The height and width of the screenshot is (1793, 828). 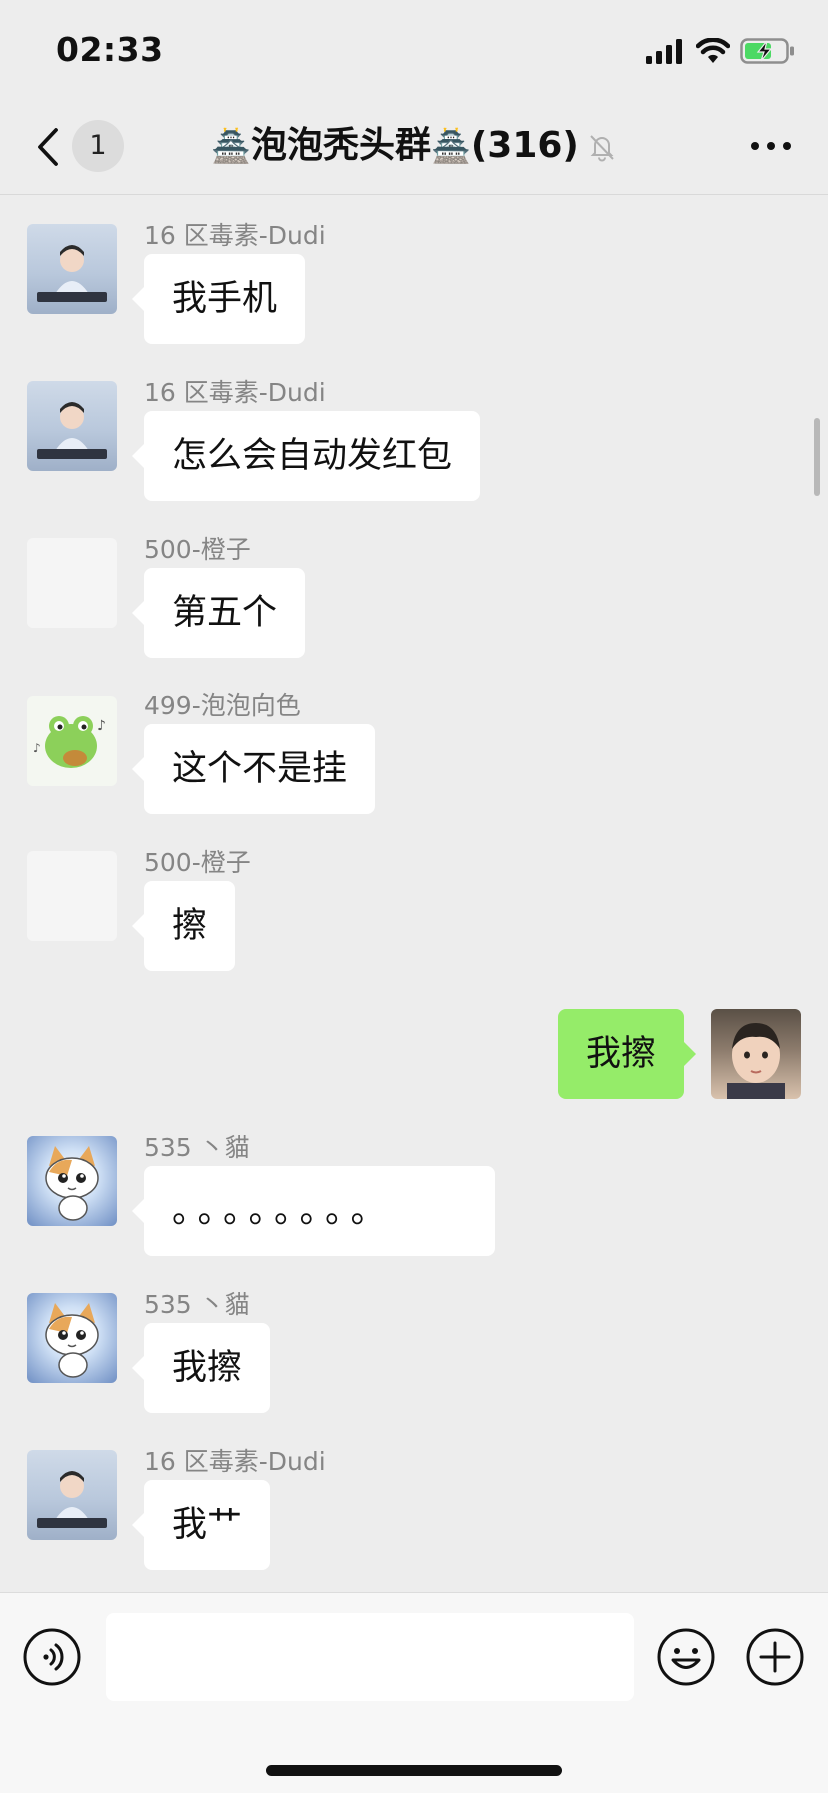 I want to click on status-bar: 02:33, so click(x=414, y=50).